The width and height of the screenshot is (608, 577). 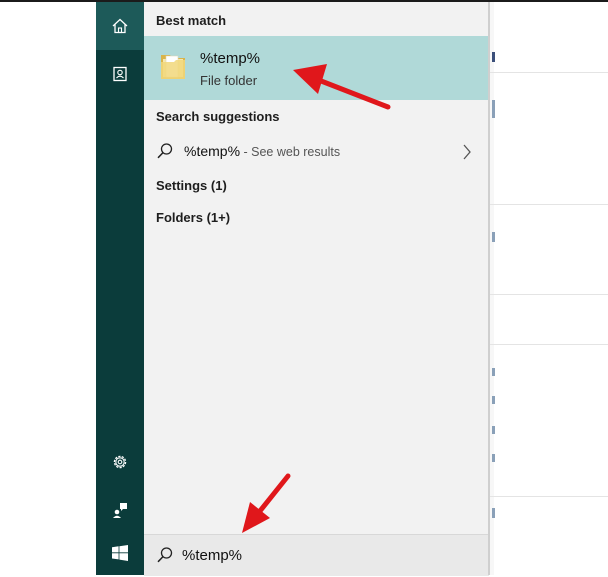 What do you see at coordinates (212, 151) in the screenshot?
I see `suggestion-query: %temp%` at bounding box center [212, 151].